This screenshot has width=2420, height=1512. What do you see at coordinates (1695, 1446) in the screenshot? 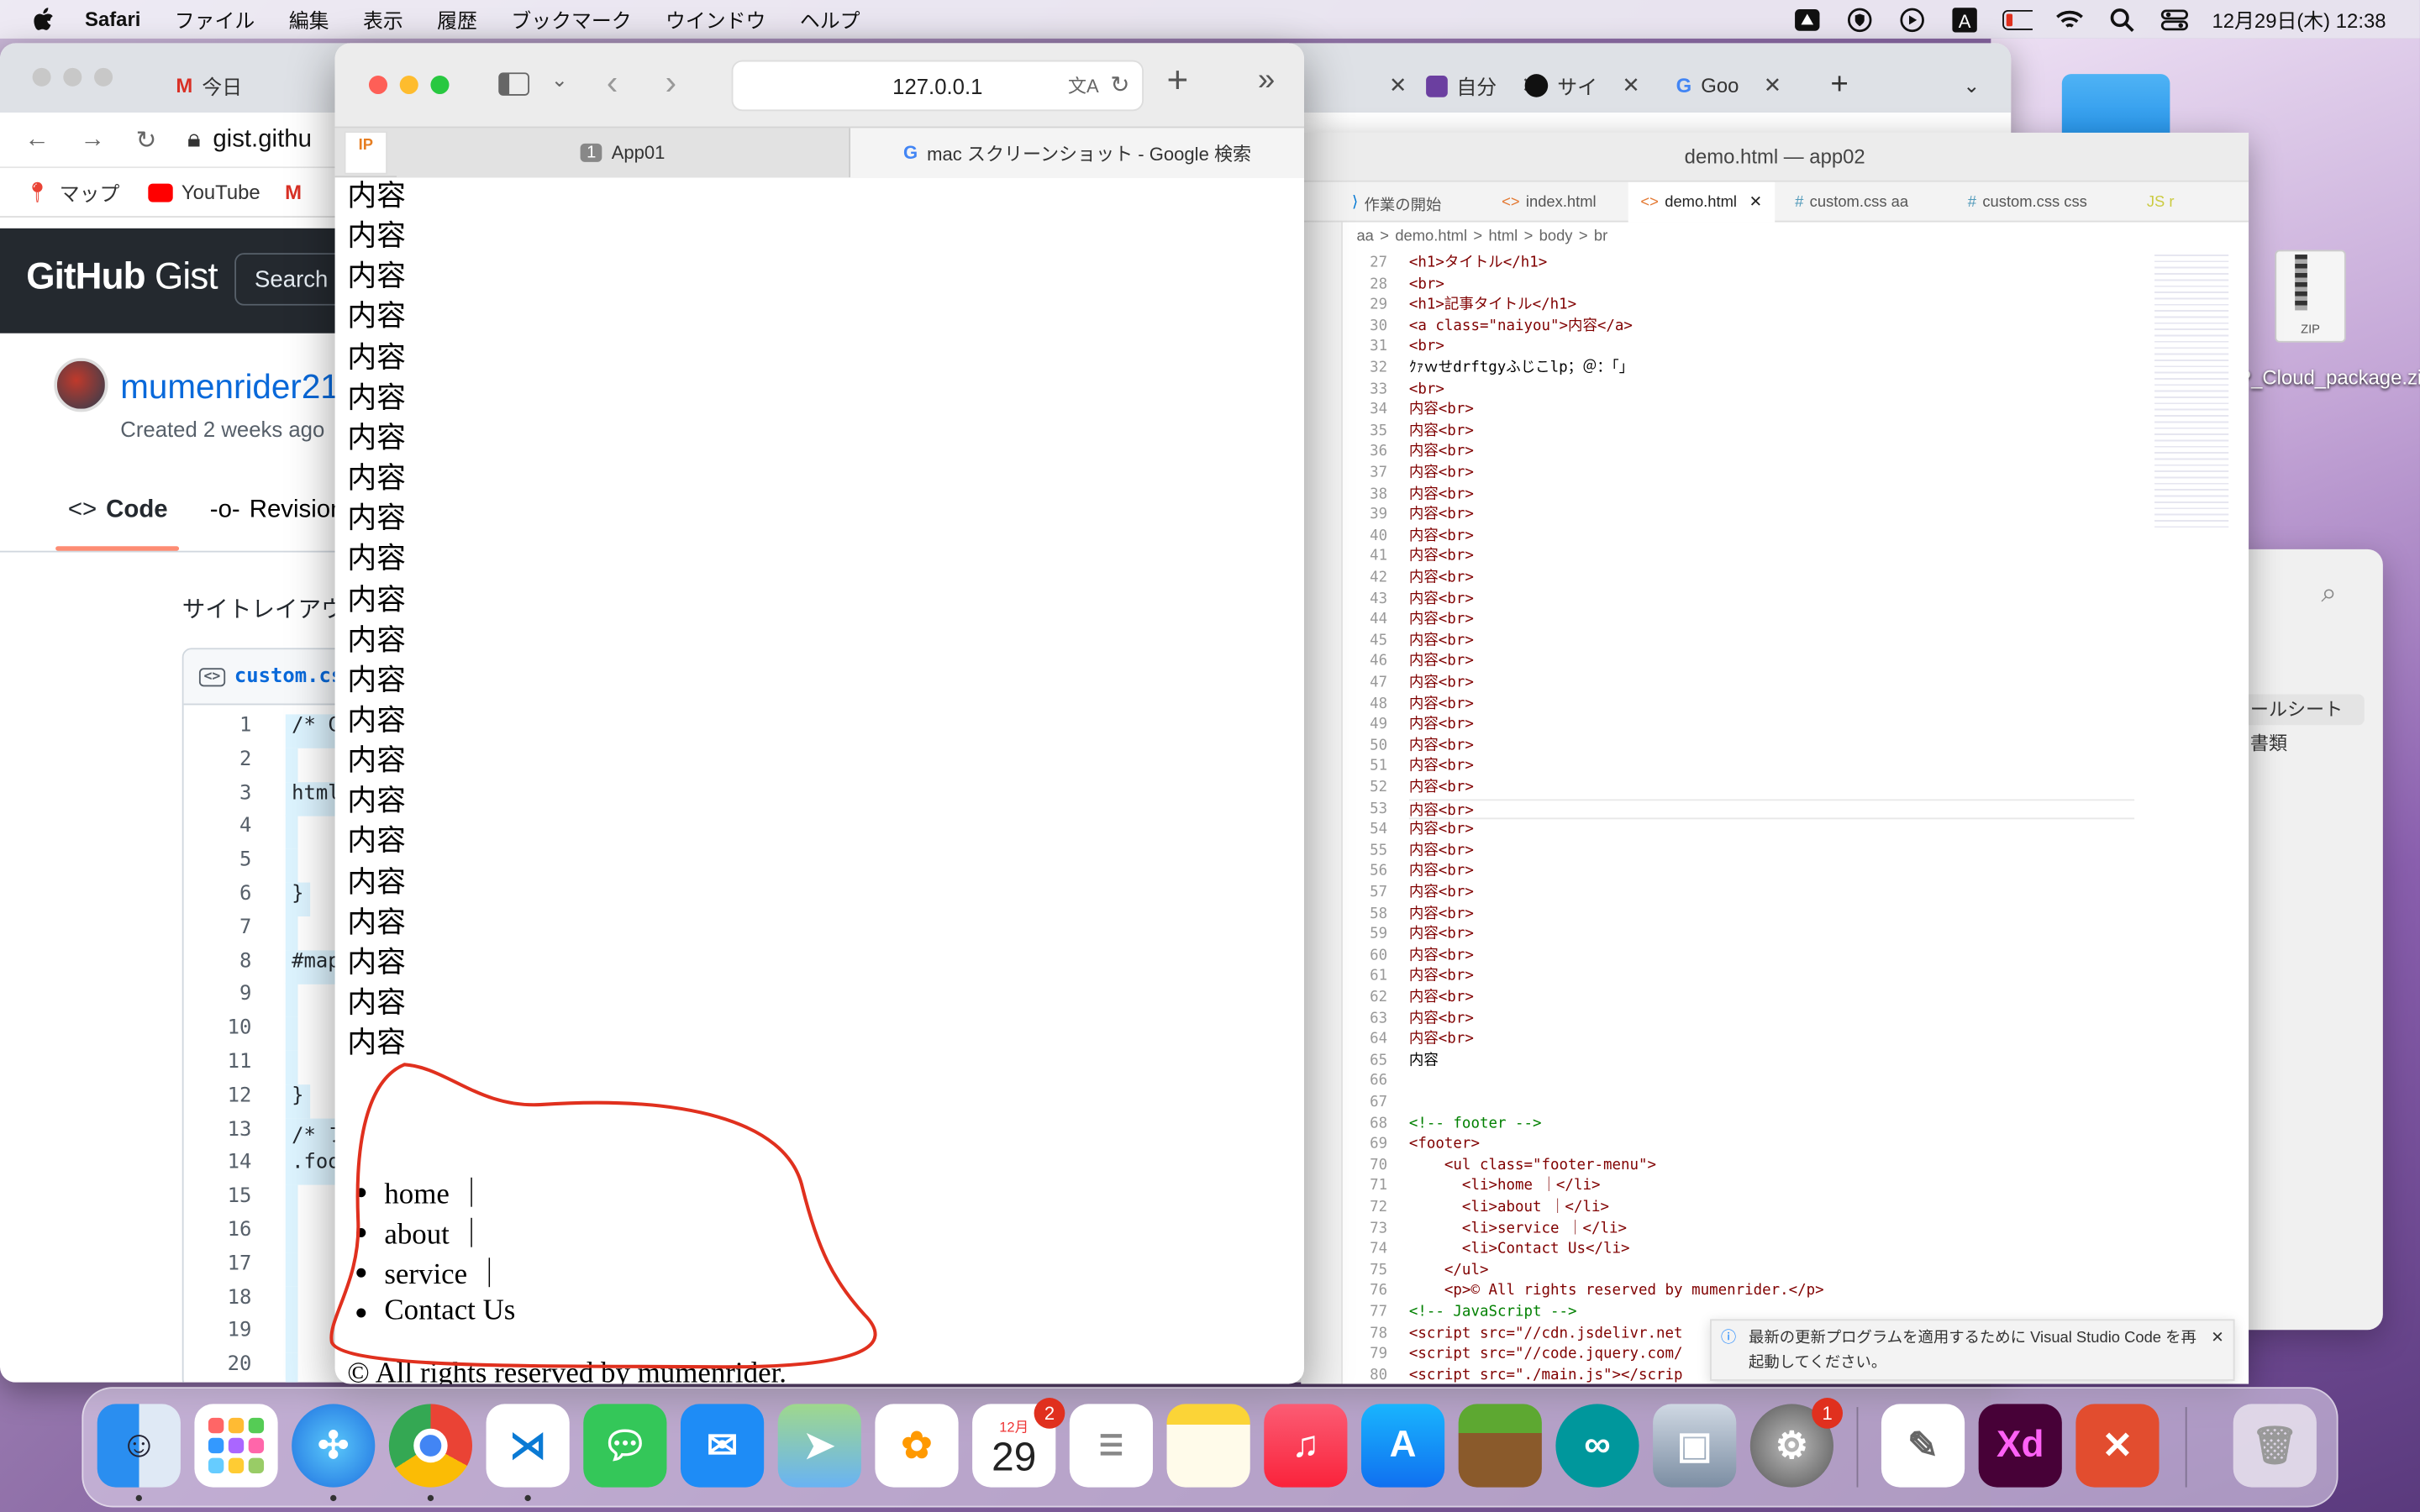
I see `preview-icon: ▣` at bounding box center [1695, 1446].